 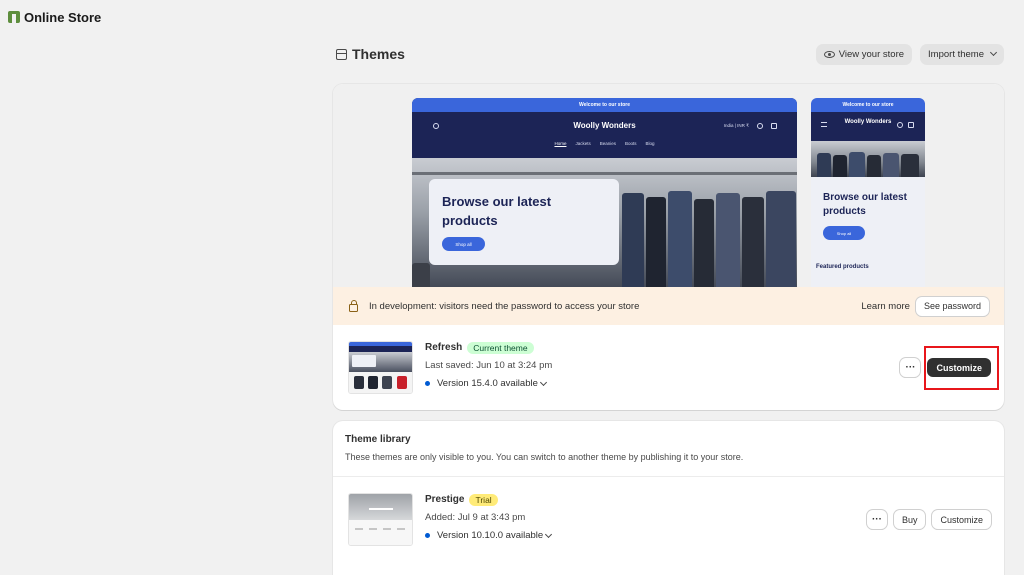 I want to click on trial-badge: Trial, so click(x=483, y=499).